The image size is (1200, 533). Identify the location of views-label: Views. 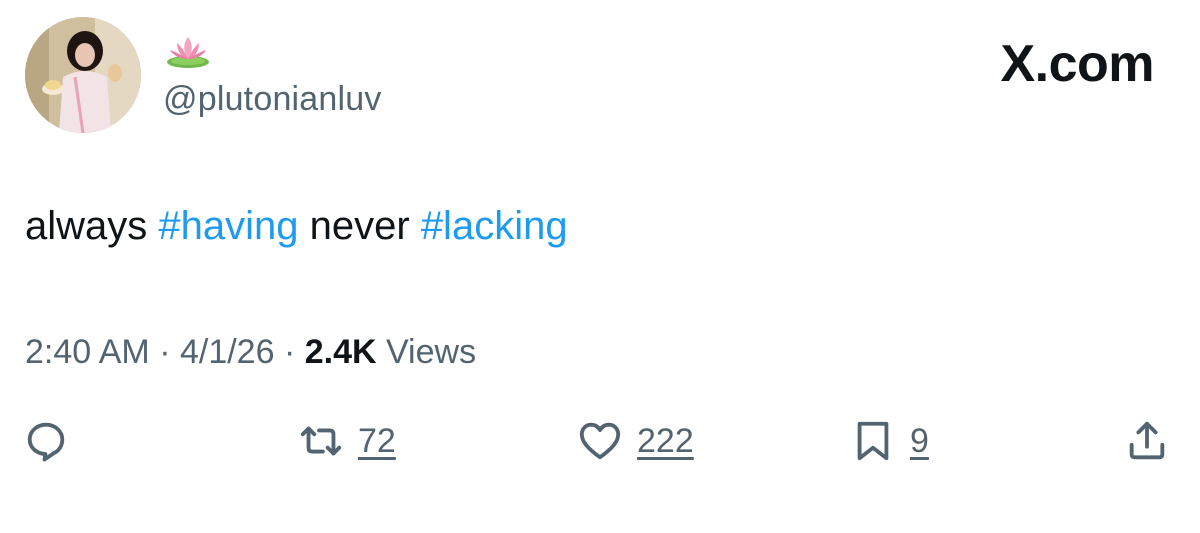
(426, 352).